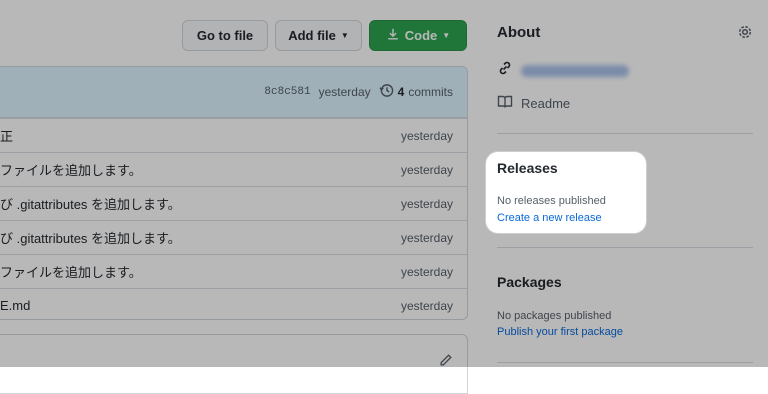 Image resolution: width=768 pixels, height=394 pixels. I want to click on releases-empty-text: No releases published, so click(551, 201).